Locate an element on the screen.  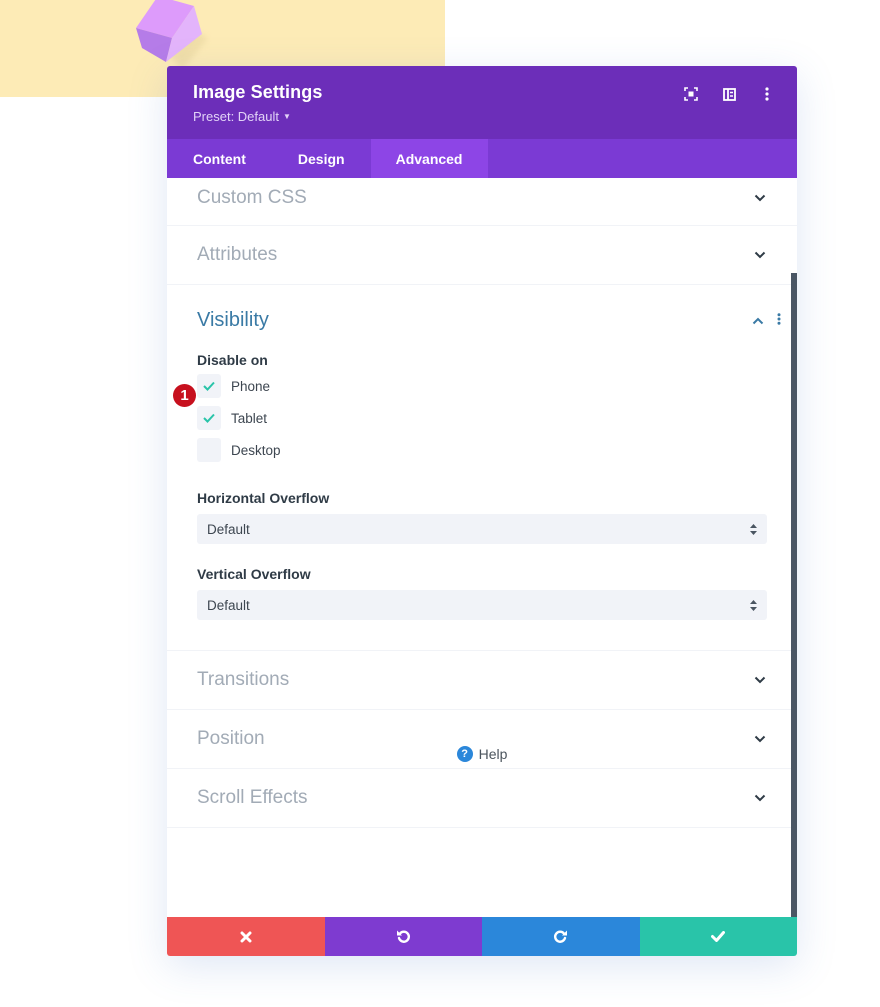
section-title: Attributes is located at coordinates (237, 254).